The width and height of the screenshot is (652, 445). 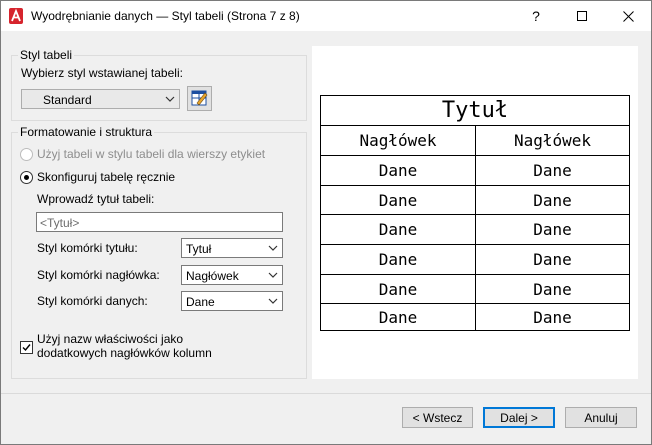 I want to click on header-cell-style-label: Styl komórki nagłówka:, so click(x=98, y=275).